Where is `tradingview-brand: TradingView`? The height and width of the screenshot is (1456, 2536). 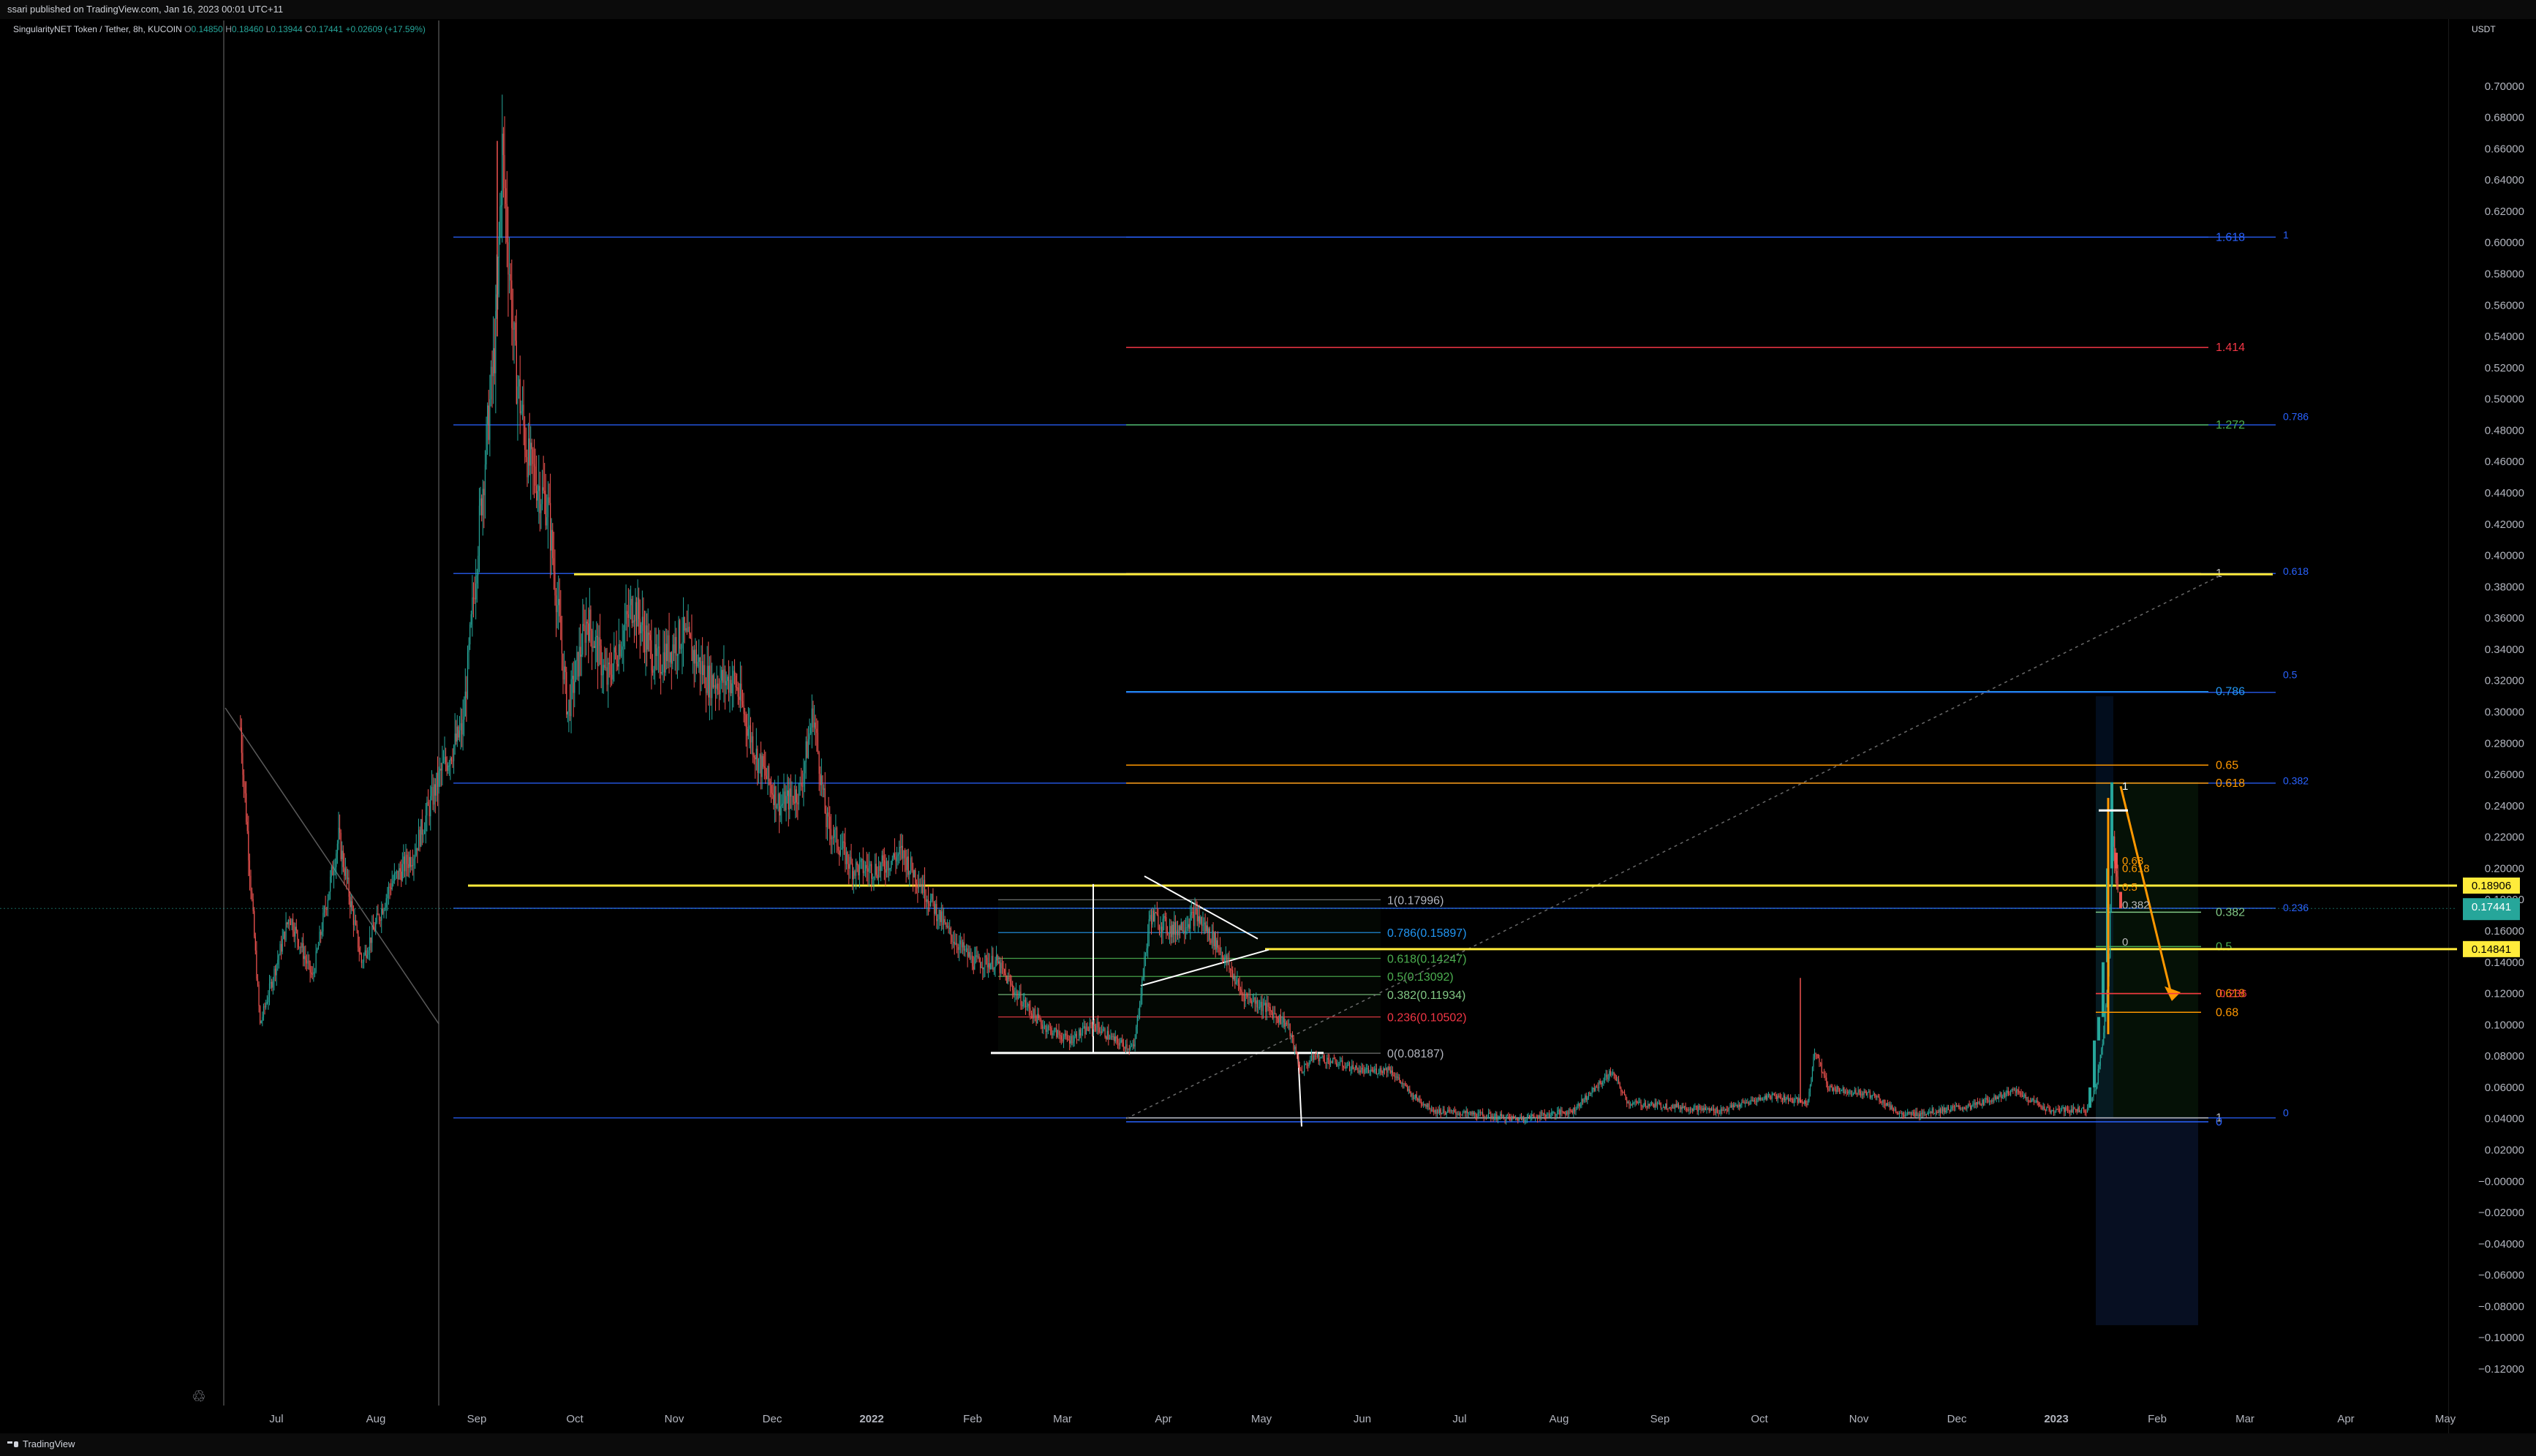 tradingview-brand: TradingView is located at coordinates (41, 1443).